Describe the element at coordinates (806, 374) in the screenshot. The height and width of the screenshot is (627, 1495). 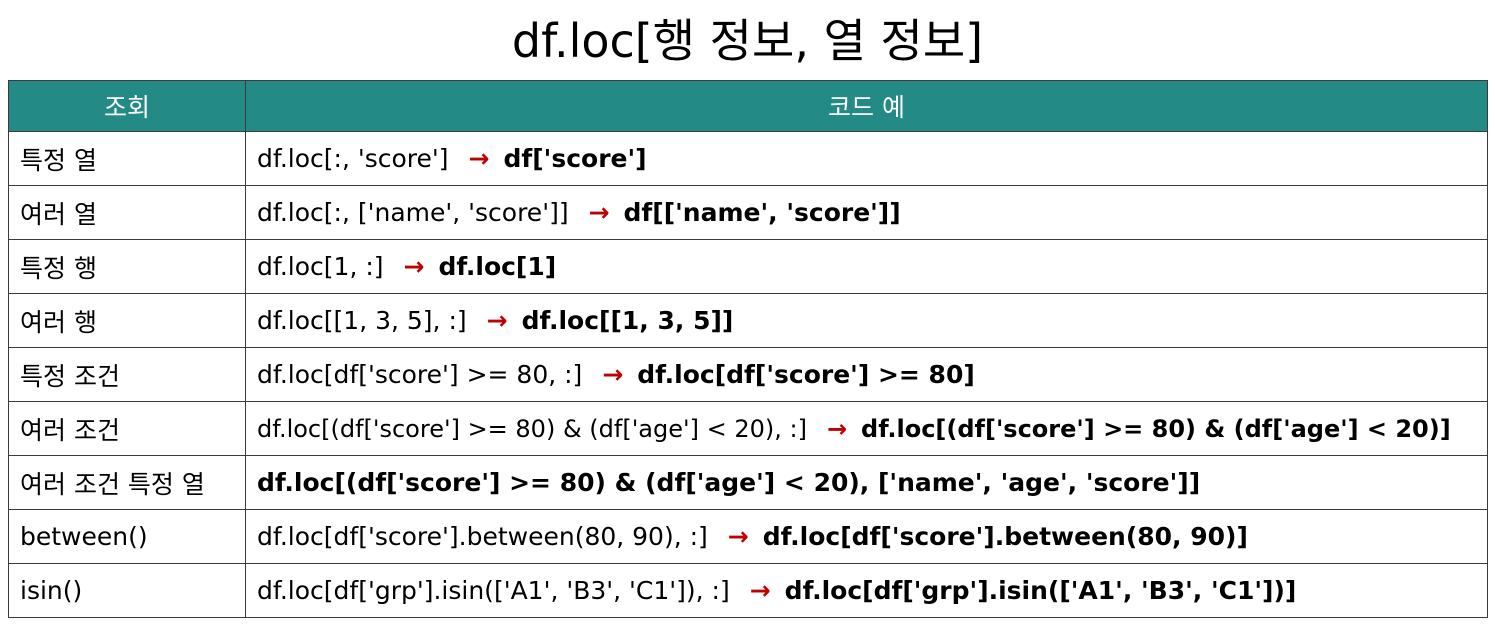
I see `short-code: df.loc[df['score'] >= 80]` at that location.